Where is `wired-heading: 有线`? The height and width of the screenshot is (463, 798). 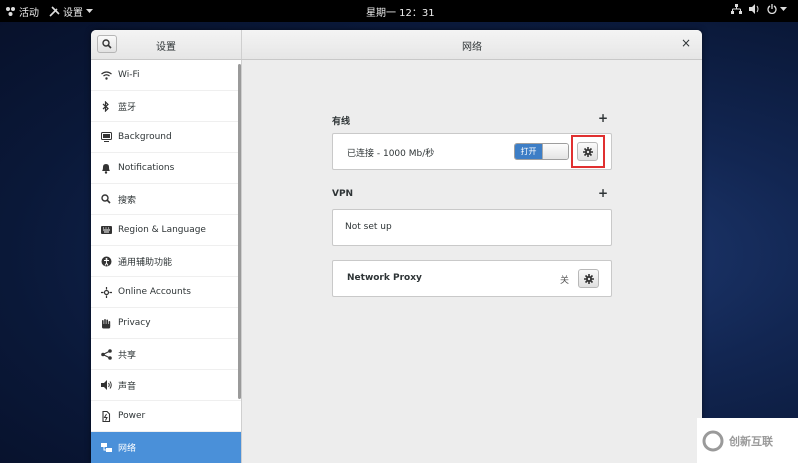 wired-heading: 有线 is located at coordinates (341, 122).